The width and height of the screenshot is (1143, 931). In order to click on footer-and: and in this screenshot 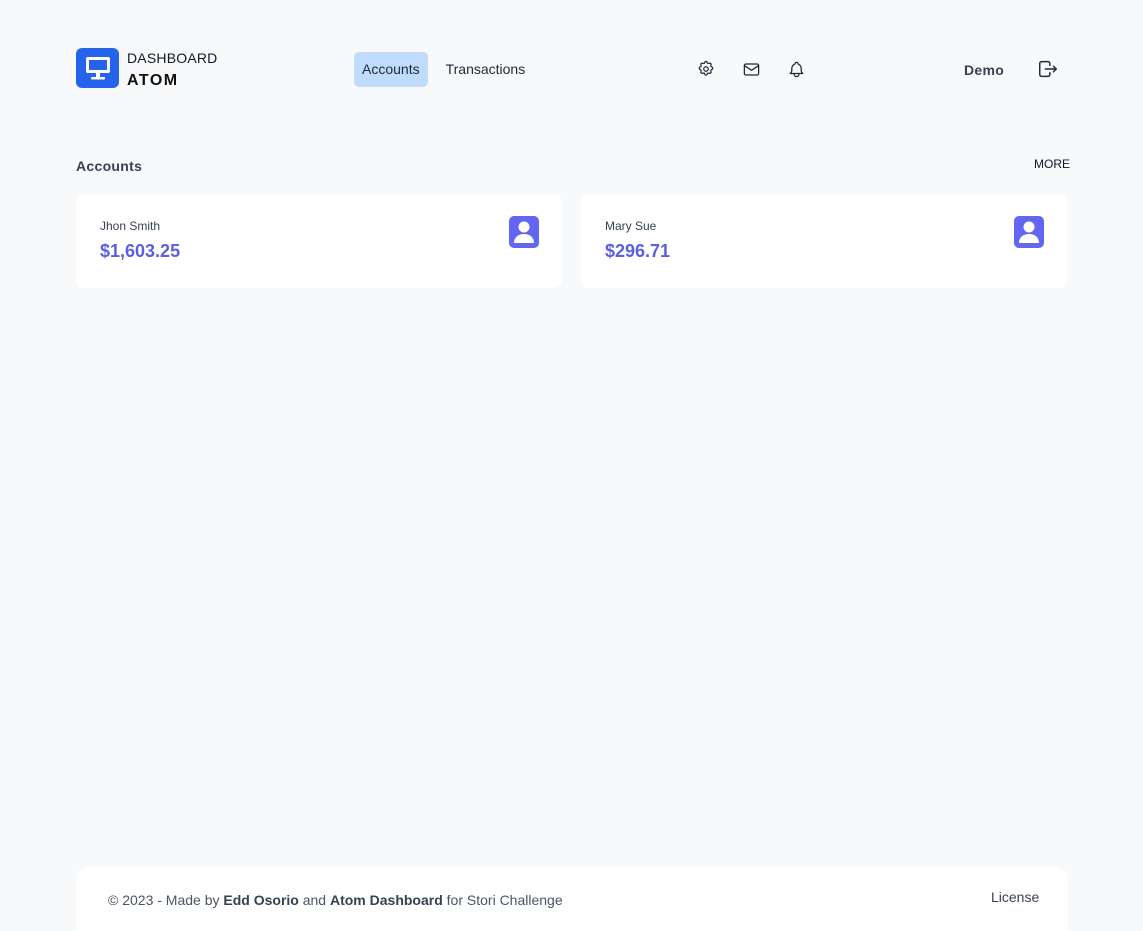, I will do `click(314, 900)`.